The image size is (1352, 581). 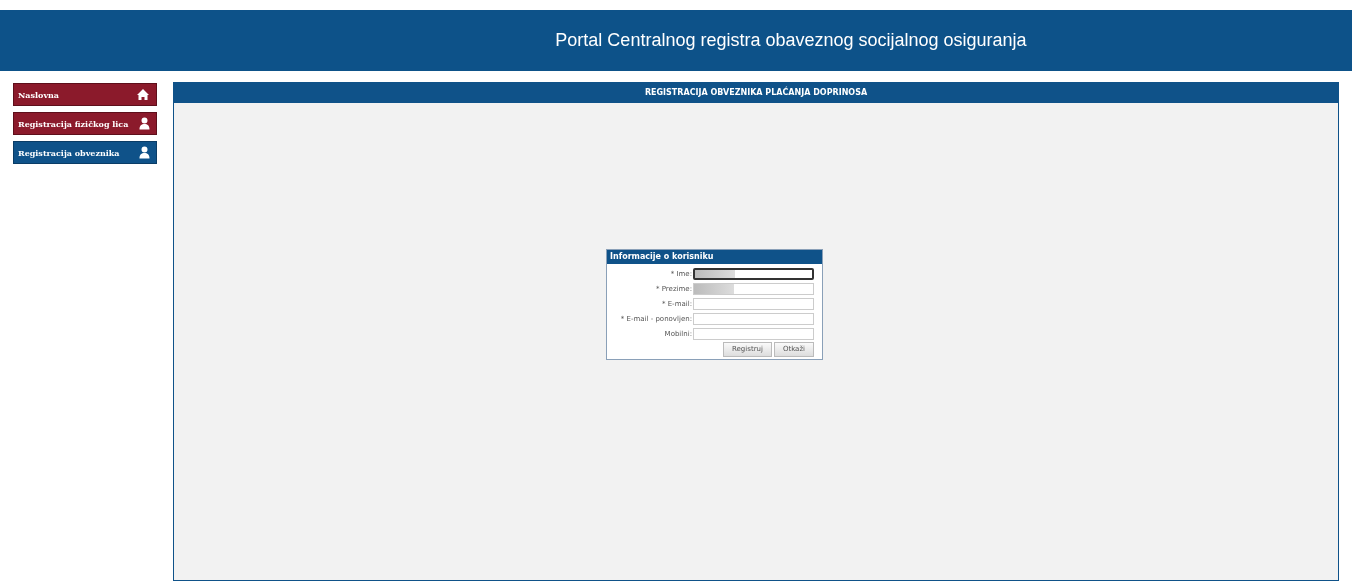 What do you see at coordinates (143, 94) in the screenshot?
I see `home-icon` at bounding box center [143, 94].